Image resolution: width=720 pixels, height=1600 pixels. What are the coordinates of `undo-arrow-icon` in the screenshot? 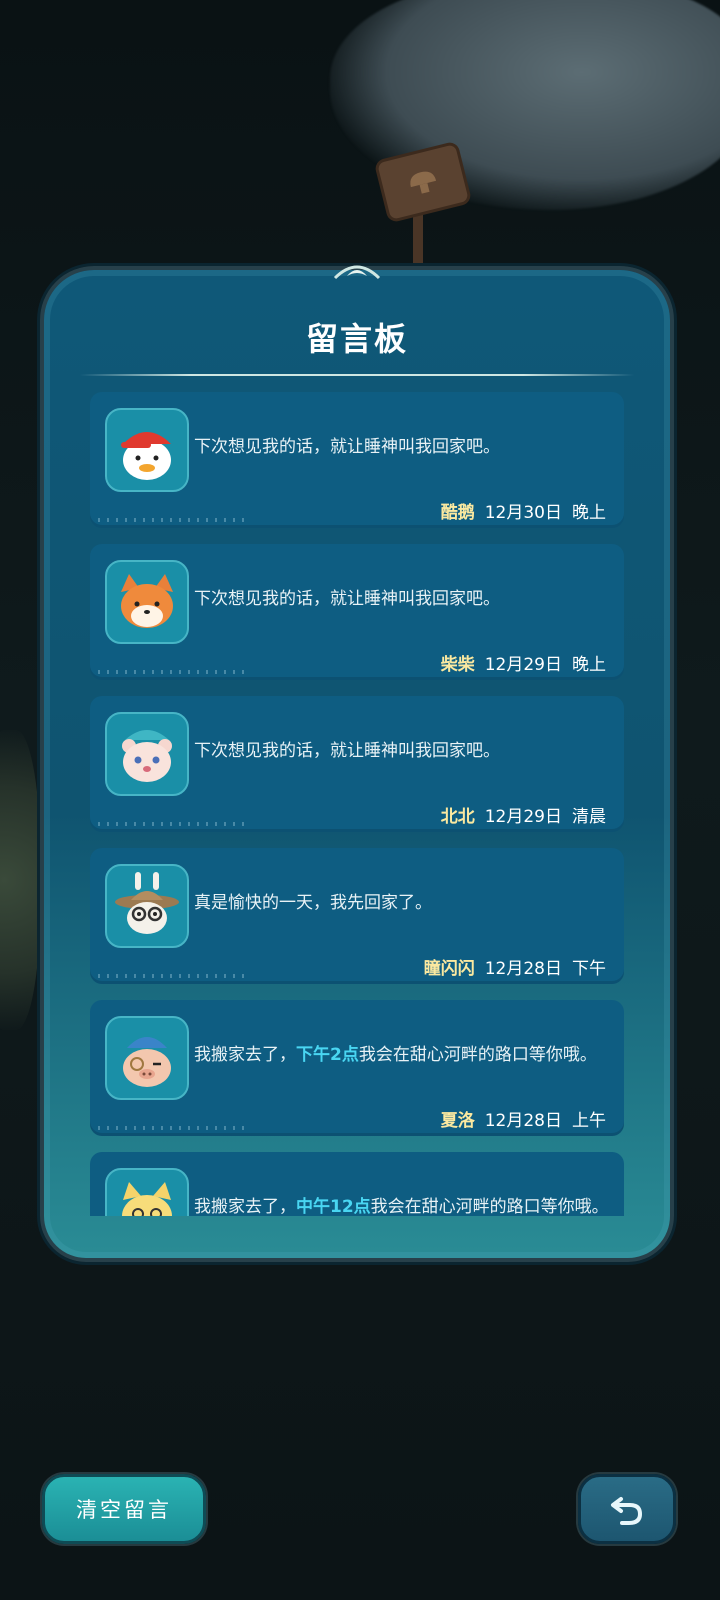 It's located at (627, 1511).